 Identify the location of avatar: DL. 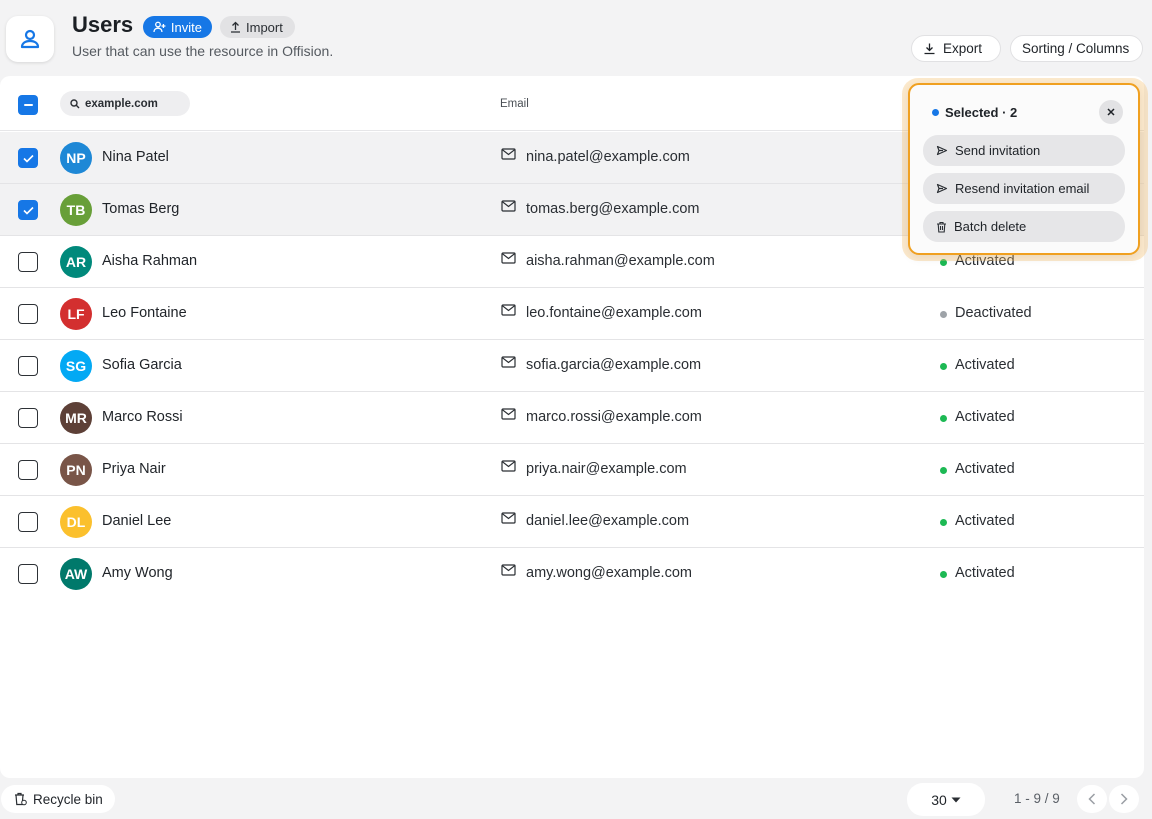
(76, 522).